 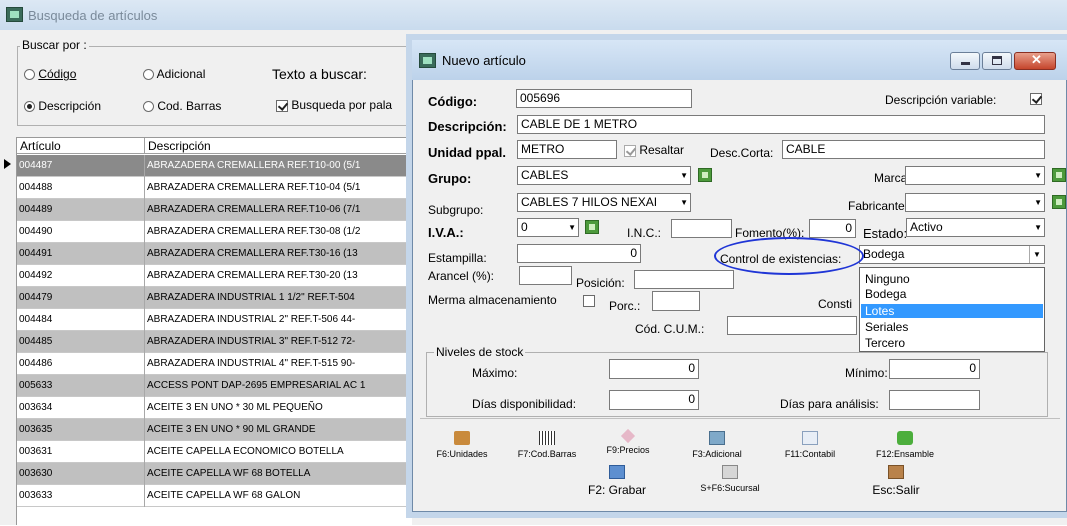 What do you see at coordinates (684, 175) in the screenshot?
I see `grupo-dropdown-icon: ▼` at bounding box center [684, 175].